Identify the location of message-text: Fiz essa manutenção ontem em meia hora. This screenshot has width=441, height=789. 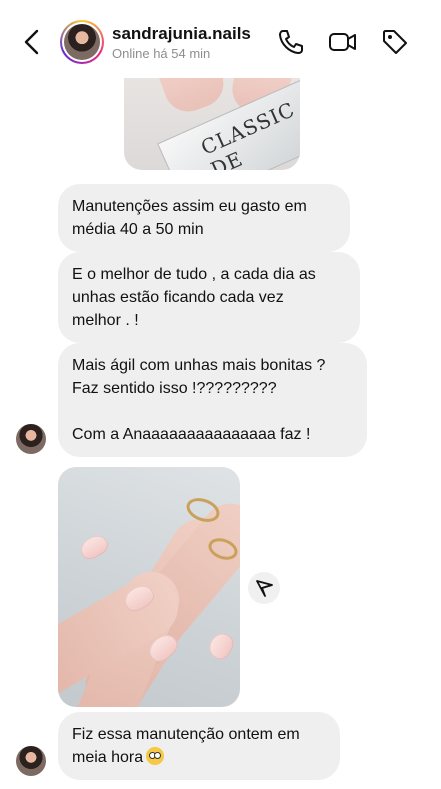
(186, 746).